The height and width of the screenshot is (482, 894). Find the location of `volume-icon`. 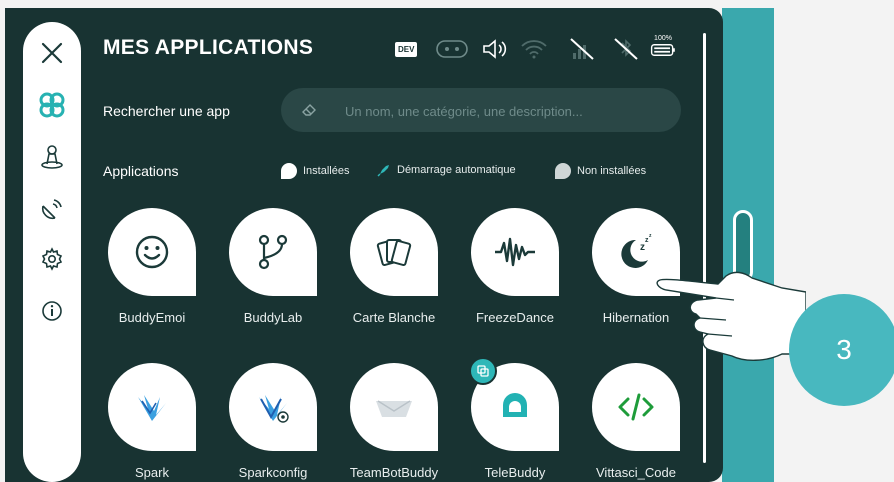

volume-icon is located at coordinates (496, 49).